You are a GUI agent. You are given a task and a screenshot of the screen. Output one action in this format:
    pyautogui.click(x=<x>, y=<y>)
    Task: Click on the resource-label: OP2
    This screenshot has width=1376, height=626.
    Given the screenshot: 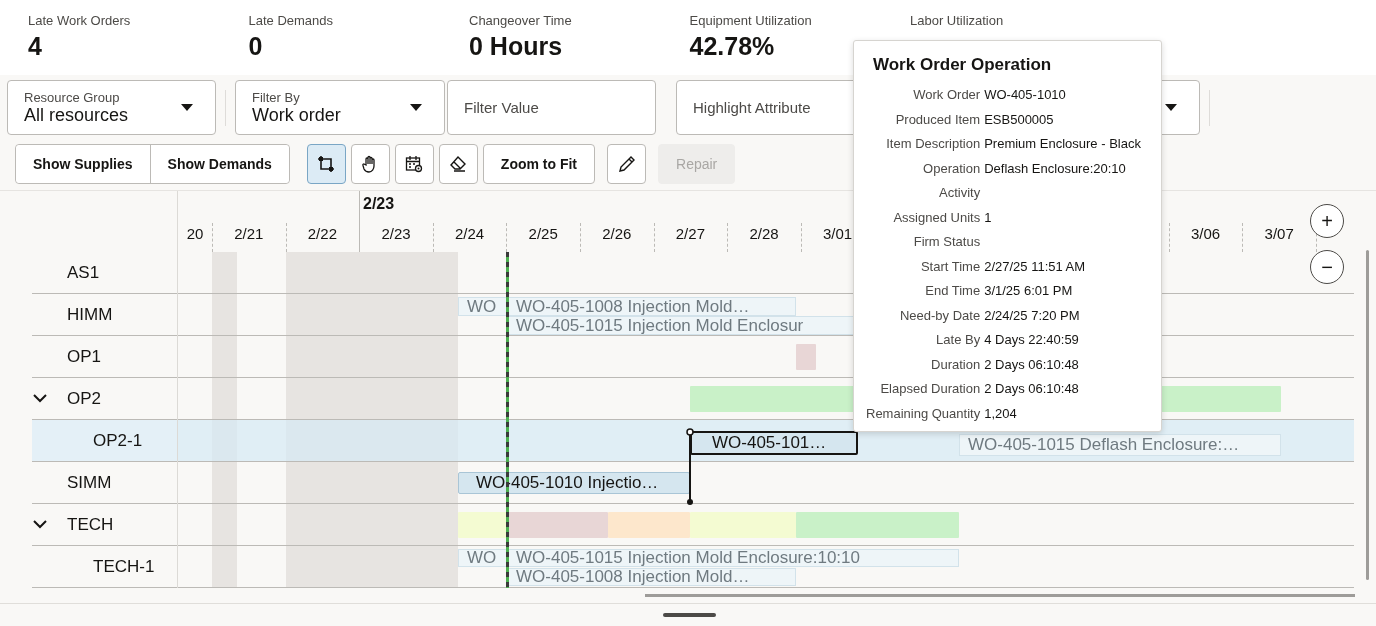 What is the action you would take?
    pyautogui.click(x=84, y=398)
    